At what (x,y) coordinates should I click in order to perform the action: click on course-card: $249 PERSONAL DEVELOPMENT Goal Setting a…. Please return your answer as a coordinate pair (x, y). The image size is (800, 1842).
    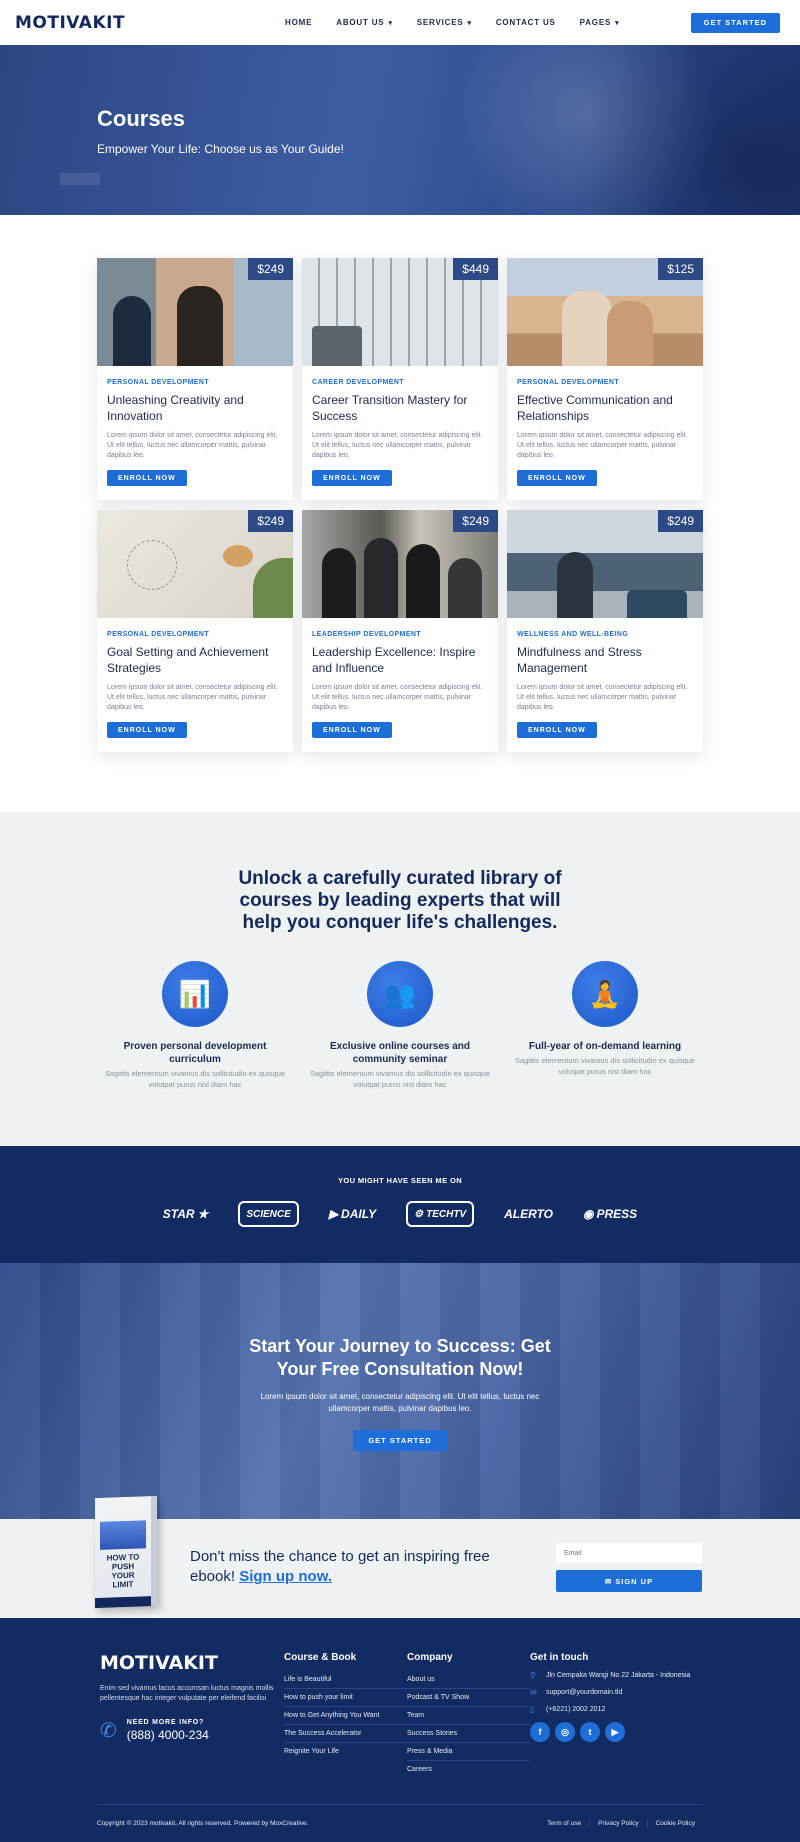
    Looking at the image, I should click on (195, 631).